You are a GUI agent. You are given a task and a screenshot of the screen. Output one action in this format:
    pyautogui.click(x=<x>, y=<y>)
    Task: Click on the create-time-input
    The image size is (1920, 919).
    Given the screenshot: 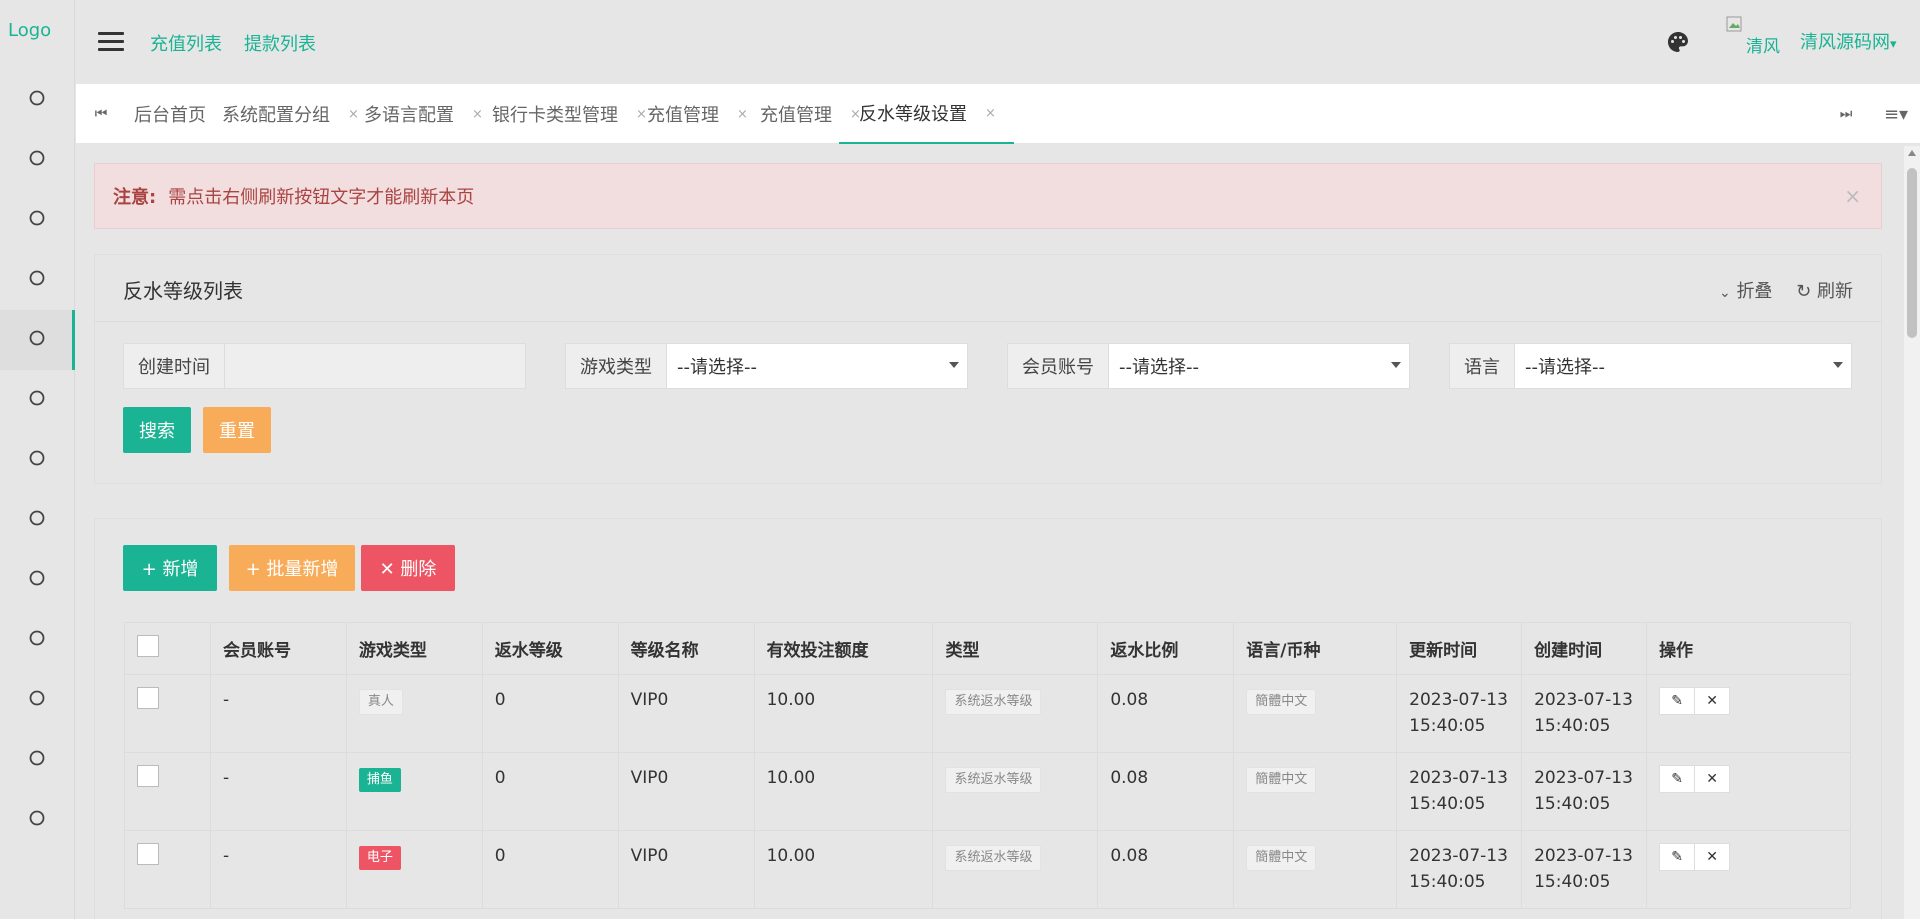 What is the action you would take?
    pyautogui.click(x=375, y=366)
    